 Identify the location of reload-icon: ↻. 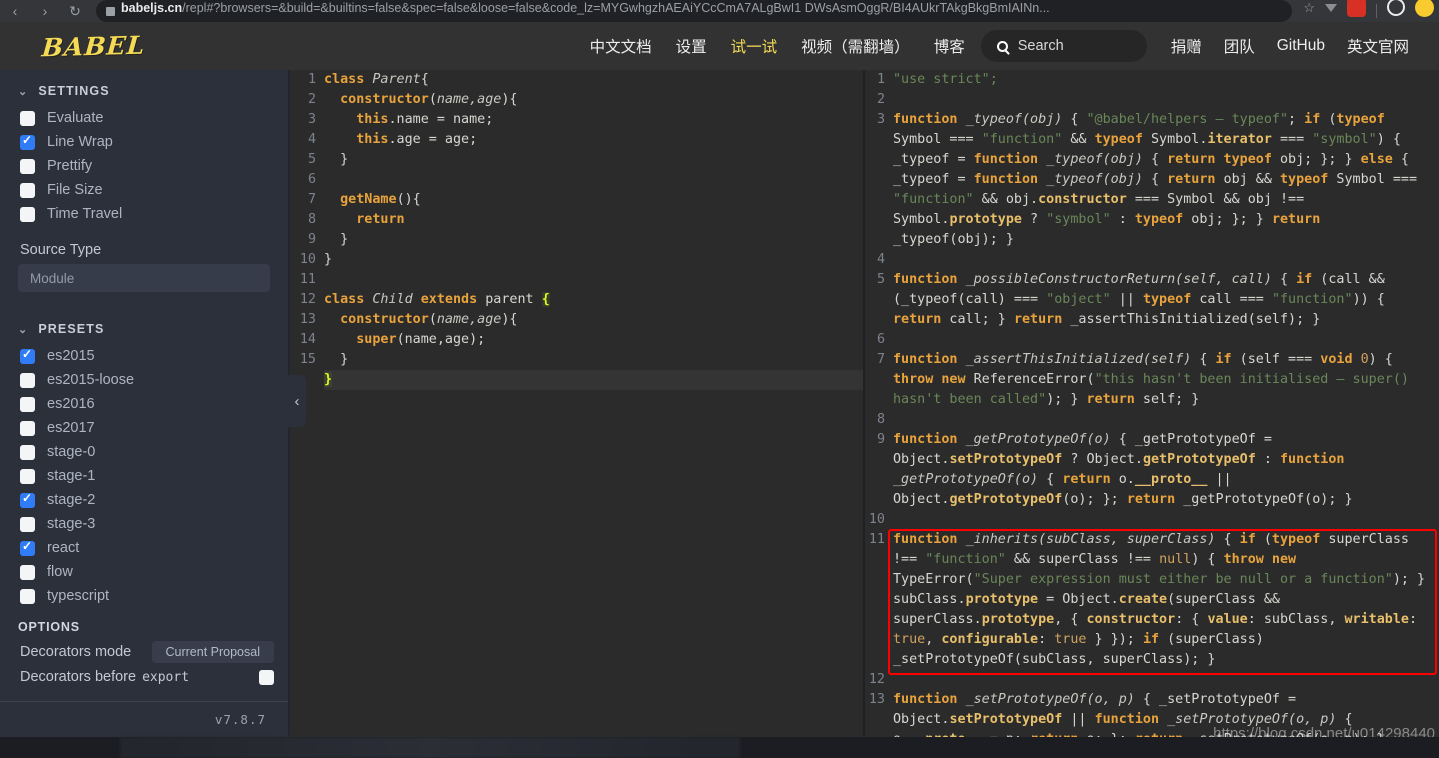
(75, 11).